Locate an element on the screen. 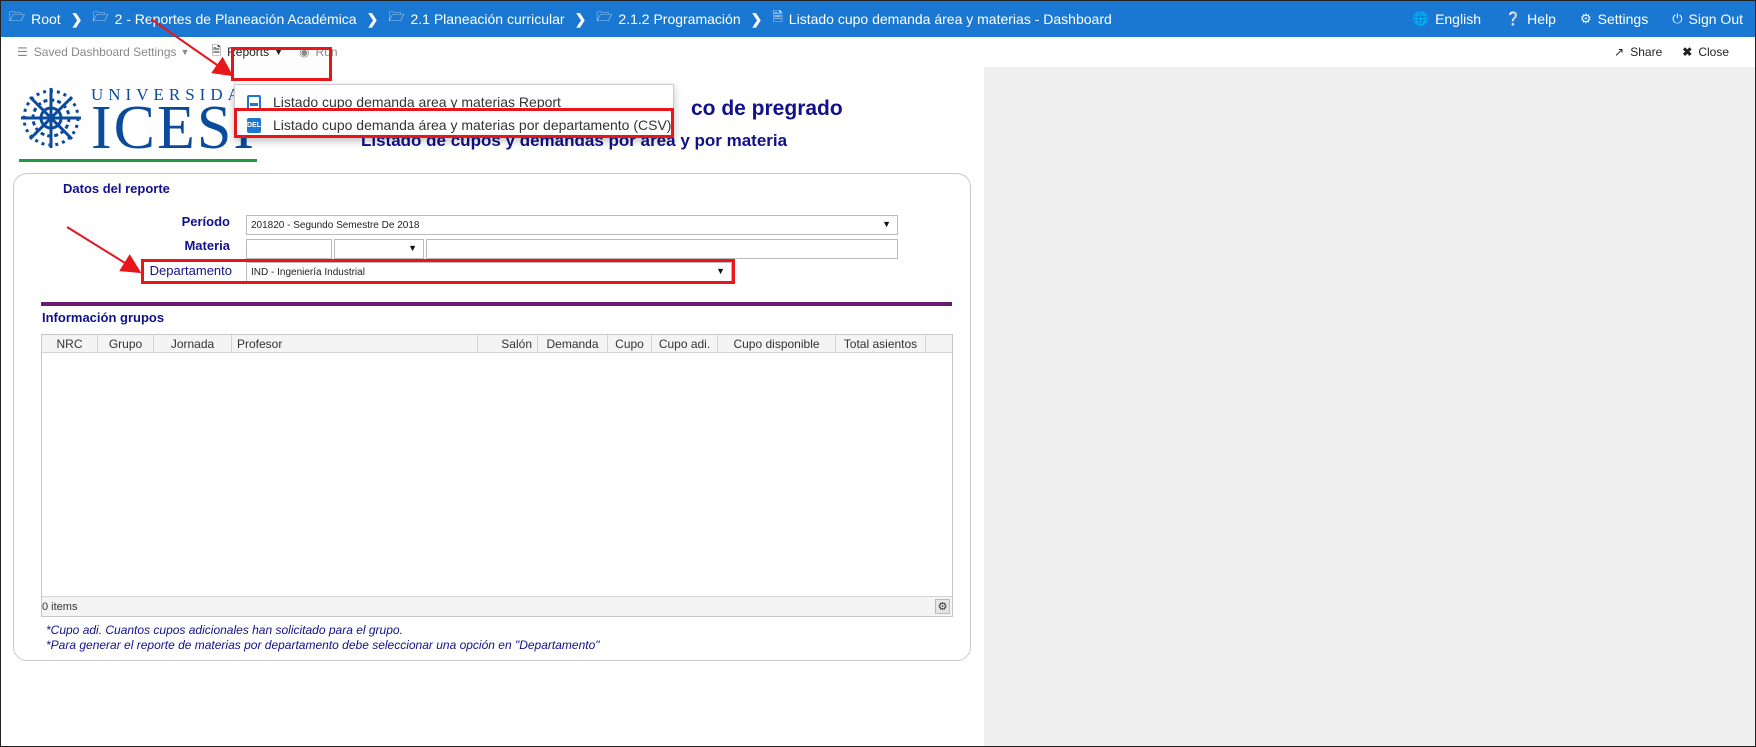  help-button: ❔ Help is located at coordinates (1530, 19).